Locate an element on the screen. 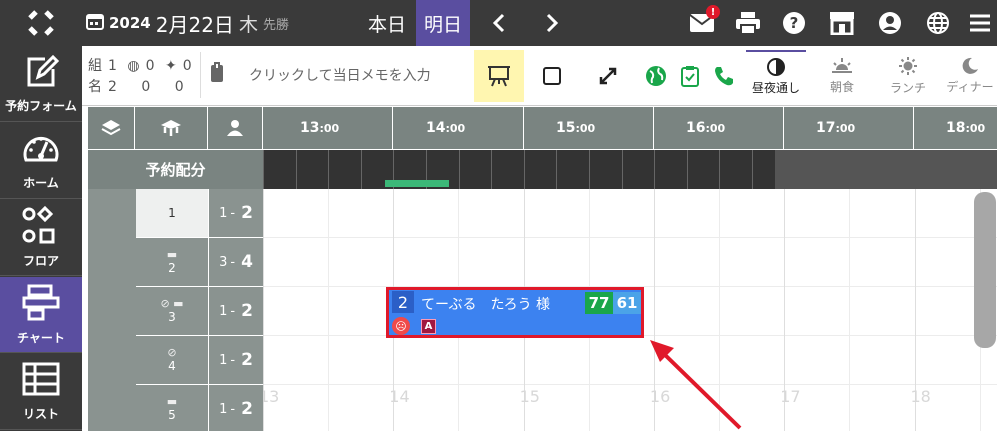 The image size is (997, 431). meal-filter-breakfast: 朝食 is located at coordinates (842, 76).